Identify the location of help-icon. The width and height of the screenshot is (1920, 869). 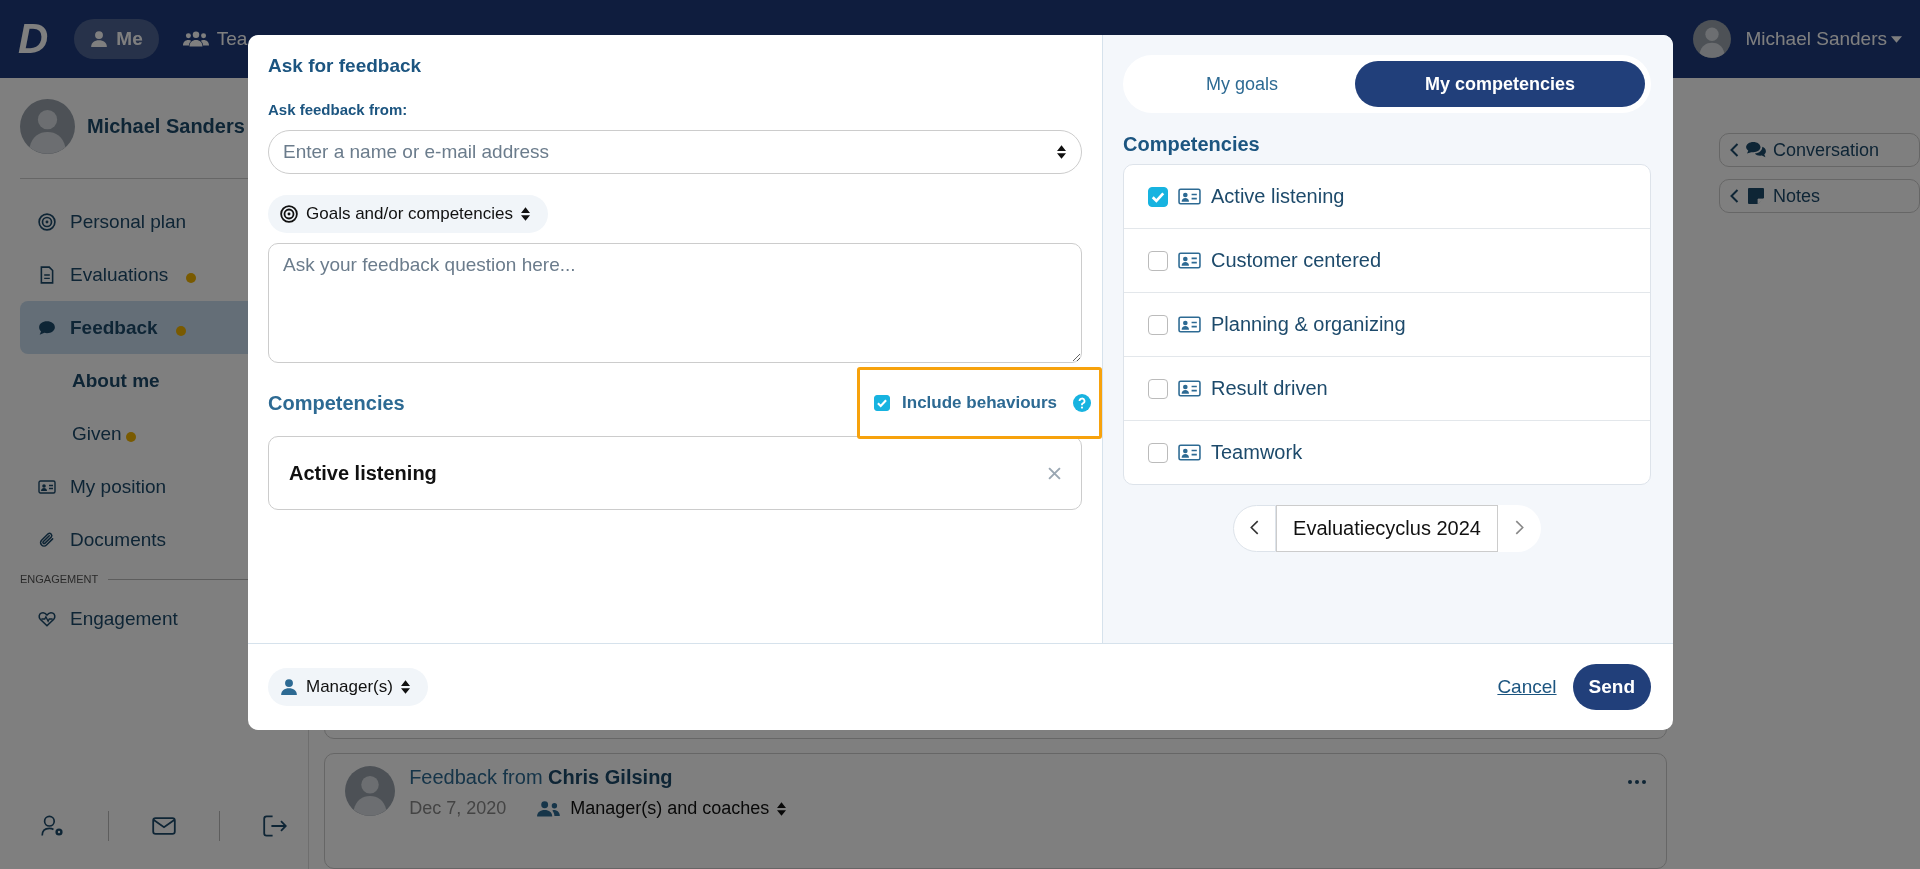
(1082, 403).